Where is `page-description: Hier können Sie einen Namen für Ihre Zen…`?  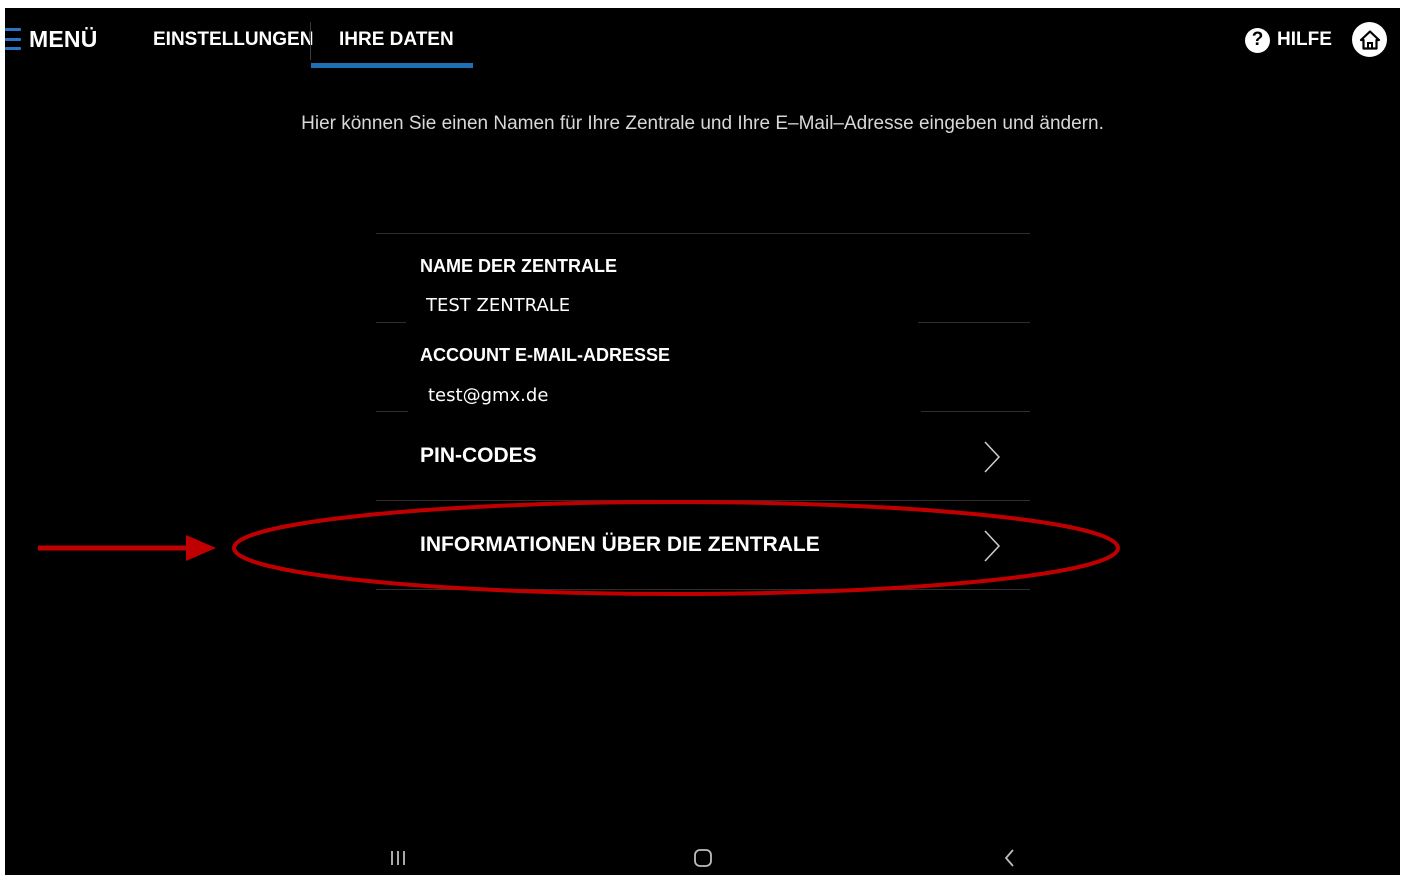 page-description: Hier können Sie einen Namen für Ihre Zen… is located at coordinates (702, 123).